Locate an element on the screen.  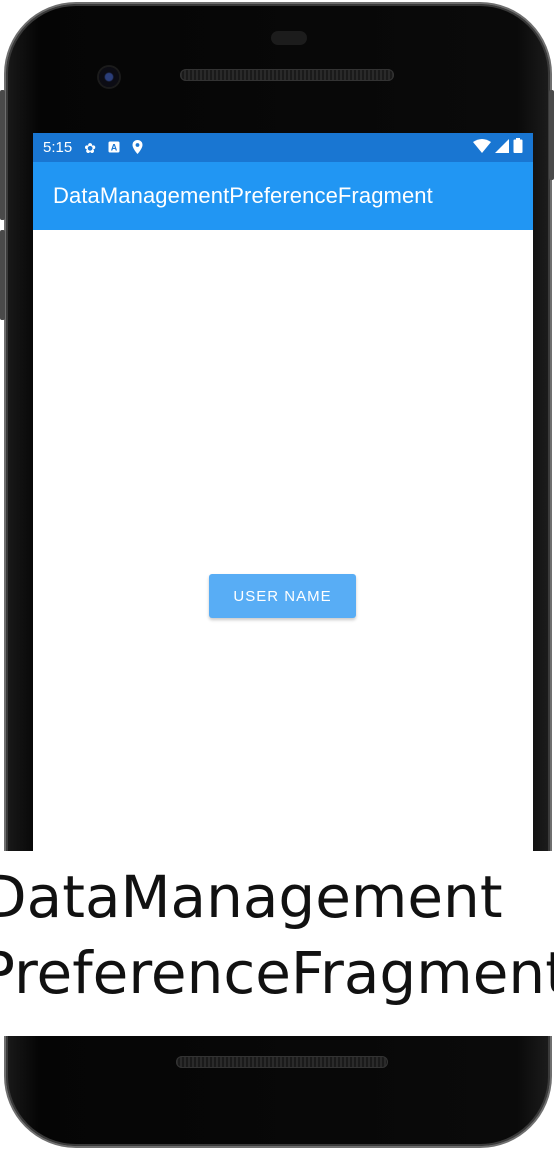
signal-icon is located at coordinates (502, 147).